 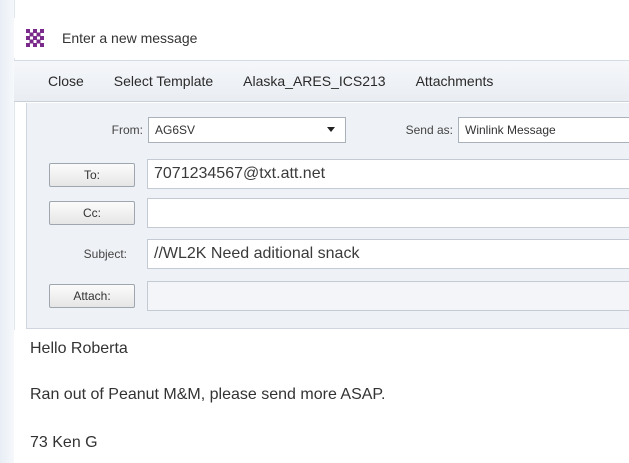 What do you see at coordinates (510, 130) in the screenshot?
I see `send-as-select-value: Winlink Message` at bounding box center [510, 130].